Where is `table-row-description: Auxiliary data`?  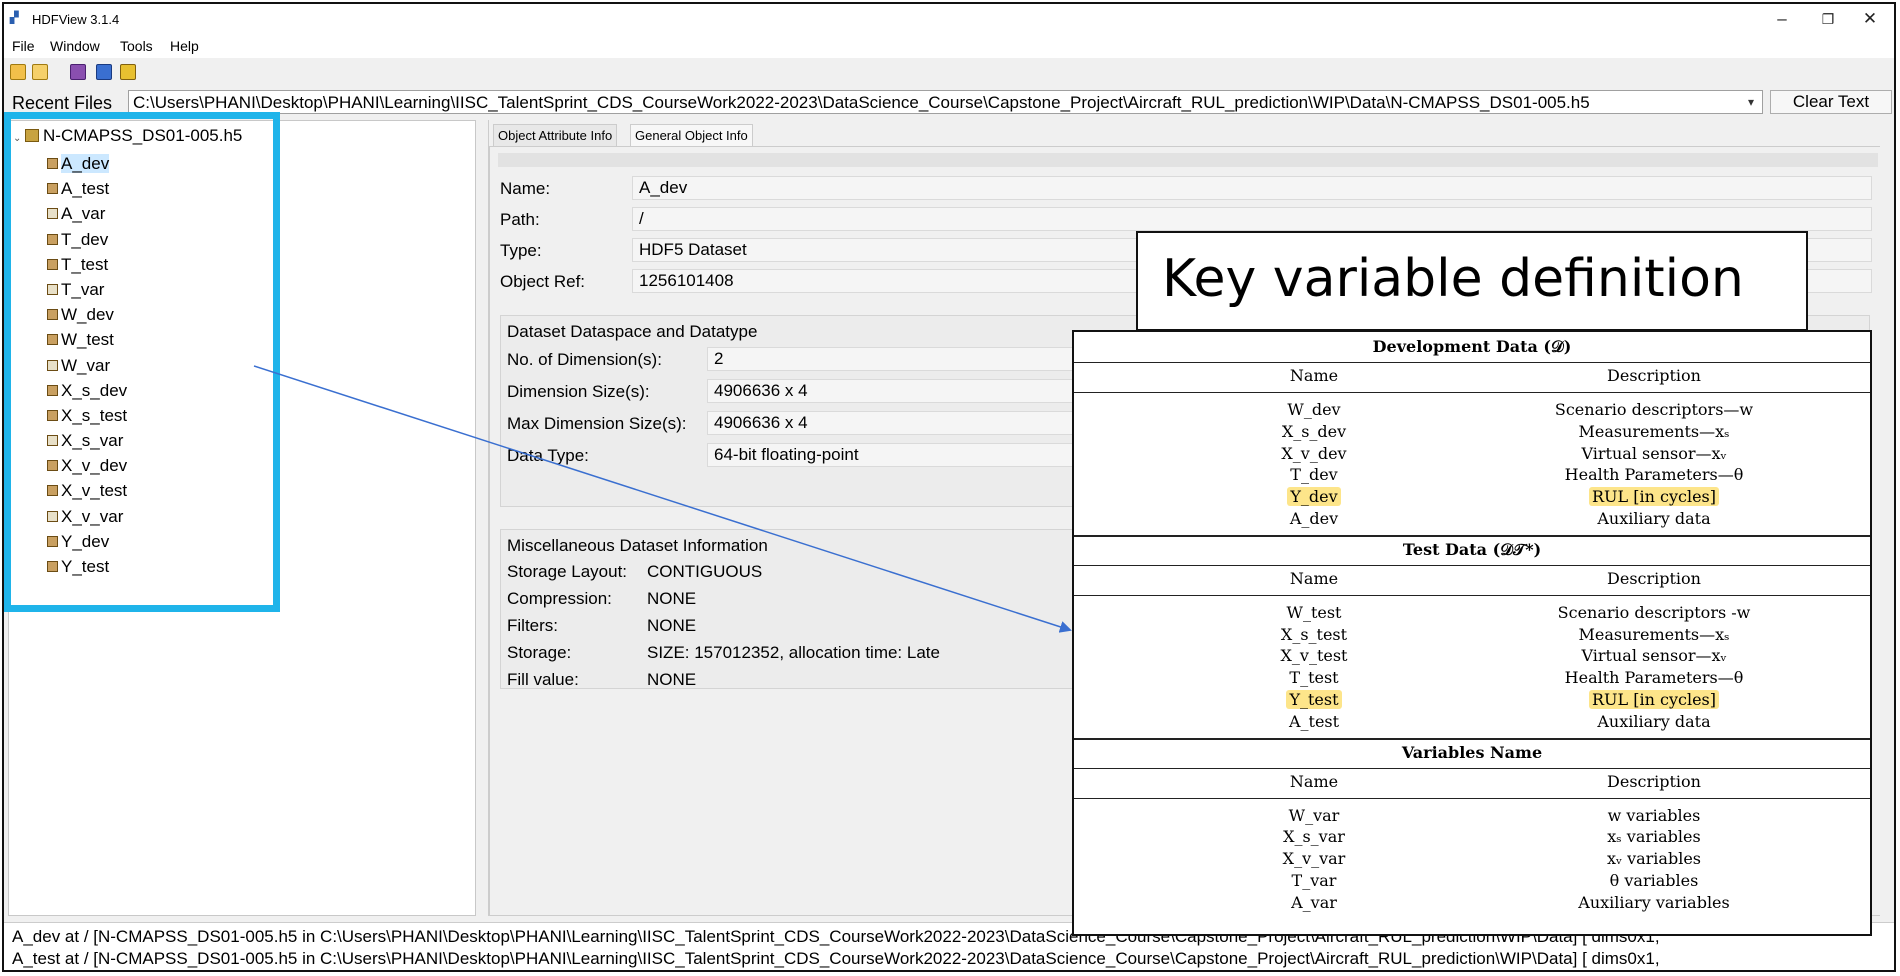
table-row-description: Auxiliary data is located at coordinates (1654, 721).